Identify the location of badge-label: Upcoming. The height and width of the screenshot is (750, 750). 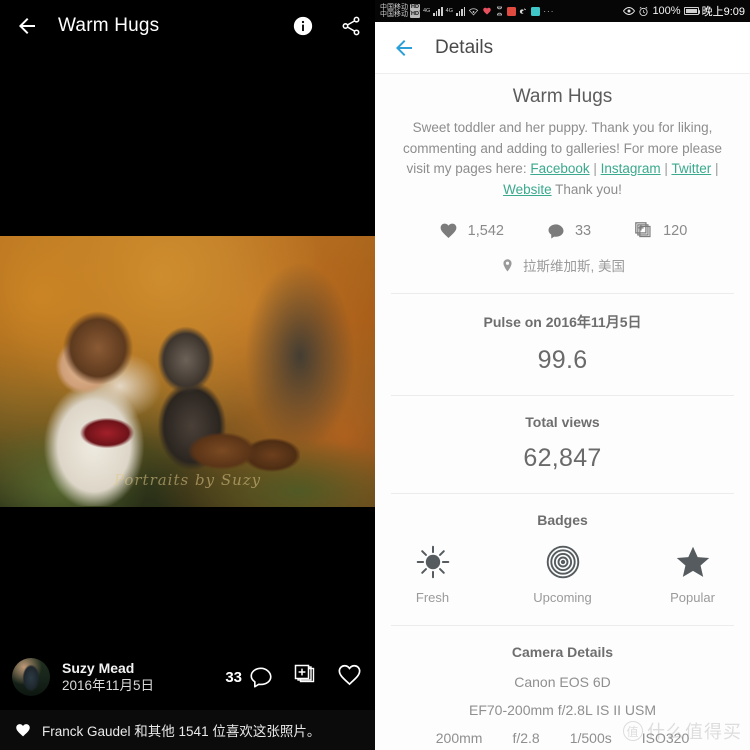
(562, 598).